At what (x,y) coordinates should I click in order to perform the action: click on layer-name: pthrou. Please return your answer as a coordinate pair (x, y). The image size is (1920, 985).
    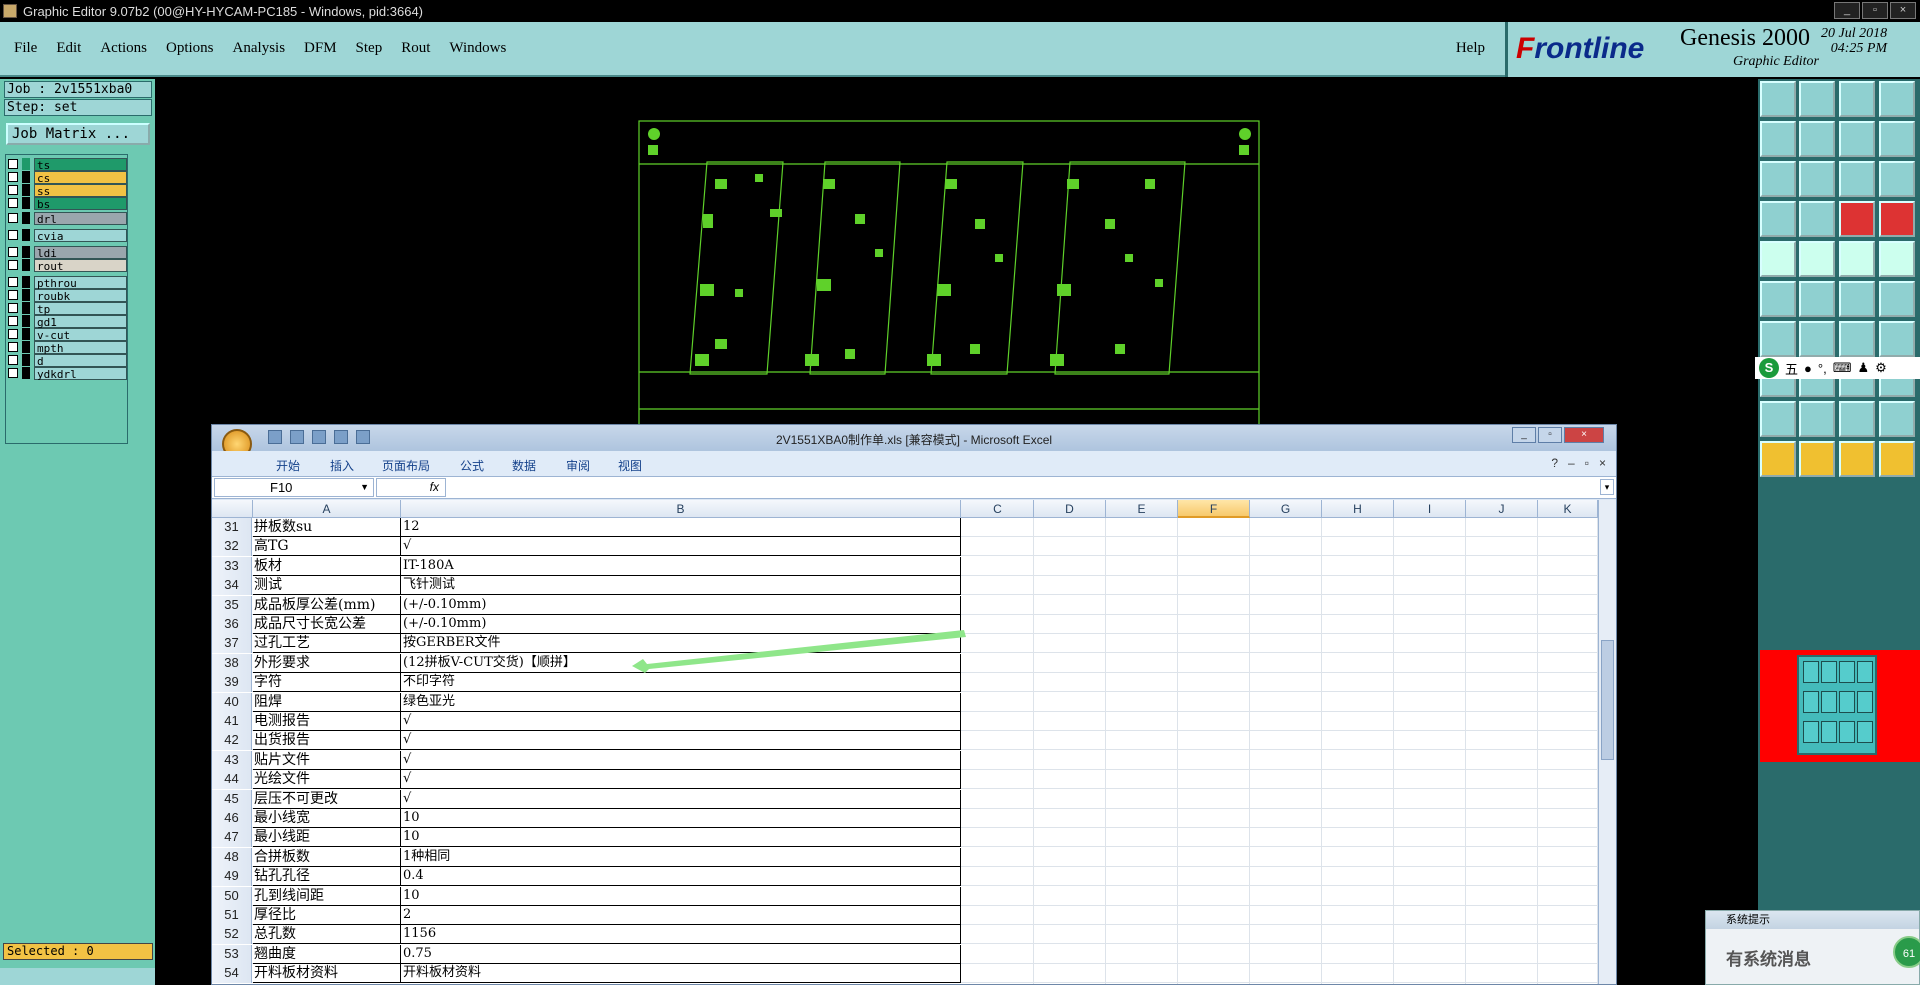
    Looking at the image, I should click on (80, 282).